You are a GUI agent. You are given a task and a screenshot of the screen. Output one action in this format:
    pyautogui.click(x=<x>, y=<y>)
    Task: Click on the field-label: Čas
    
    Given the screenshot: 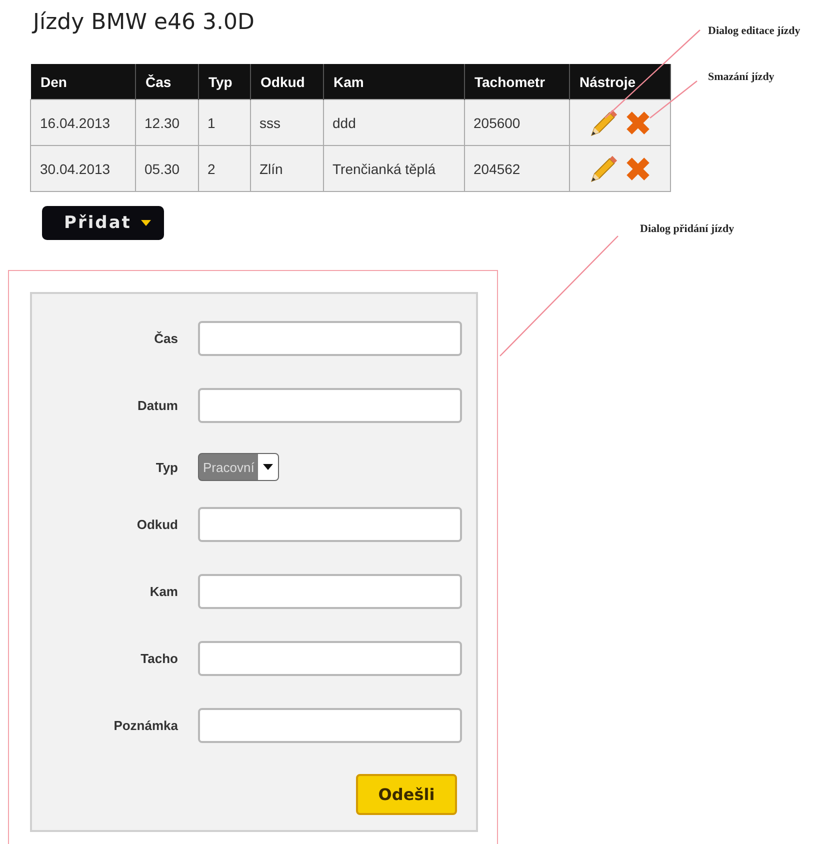 What is the action you would take?
    pyautogui.click(x=165, y=338)
    